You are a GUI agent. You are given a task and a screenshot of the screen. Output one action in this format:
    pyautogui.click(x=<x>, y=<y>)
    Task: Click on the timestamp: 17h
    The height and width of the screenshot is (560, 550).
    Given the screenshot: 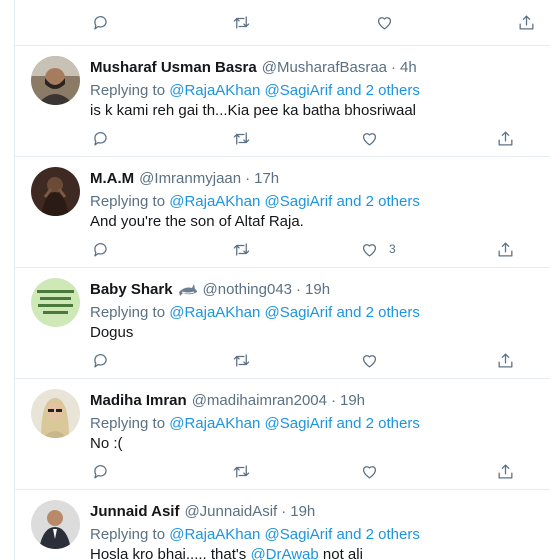 What is the action you would take?
    pyautogui.click(x=266, y=179)
    